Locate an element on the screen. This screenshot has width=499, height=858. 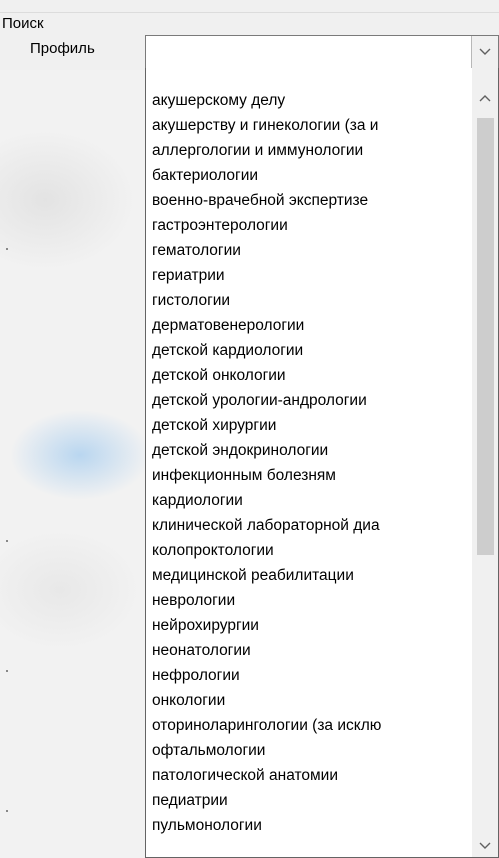
profile-option: дерматовенерологии is located at coordinates (309, 325).